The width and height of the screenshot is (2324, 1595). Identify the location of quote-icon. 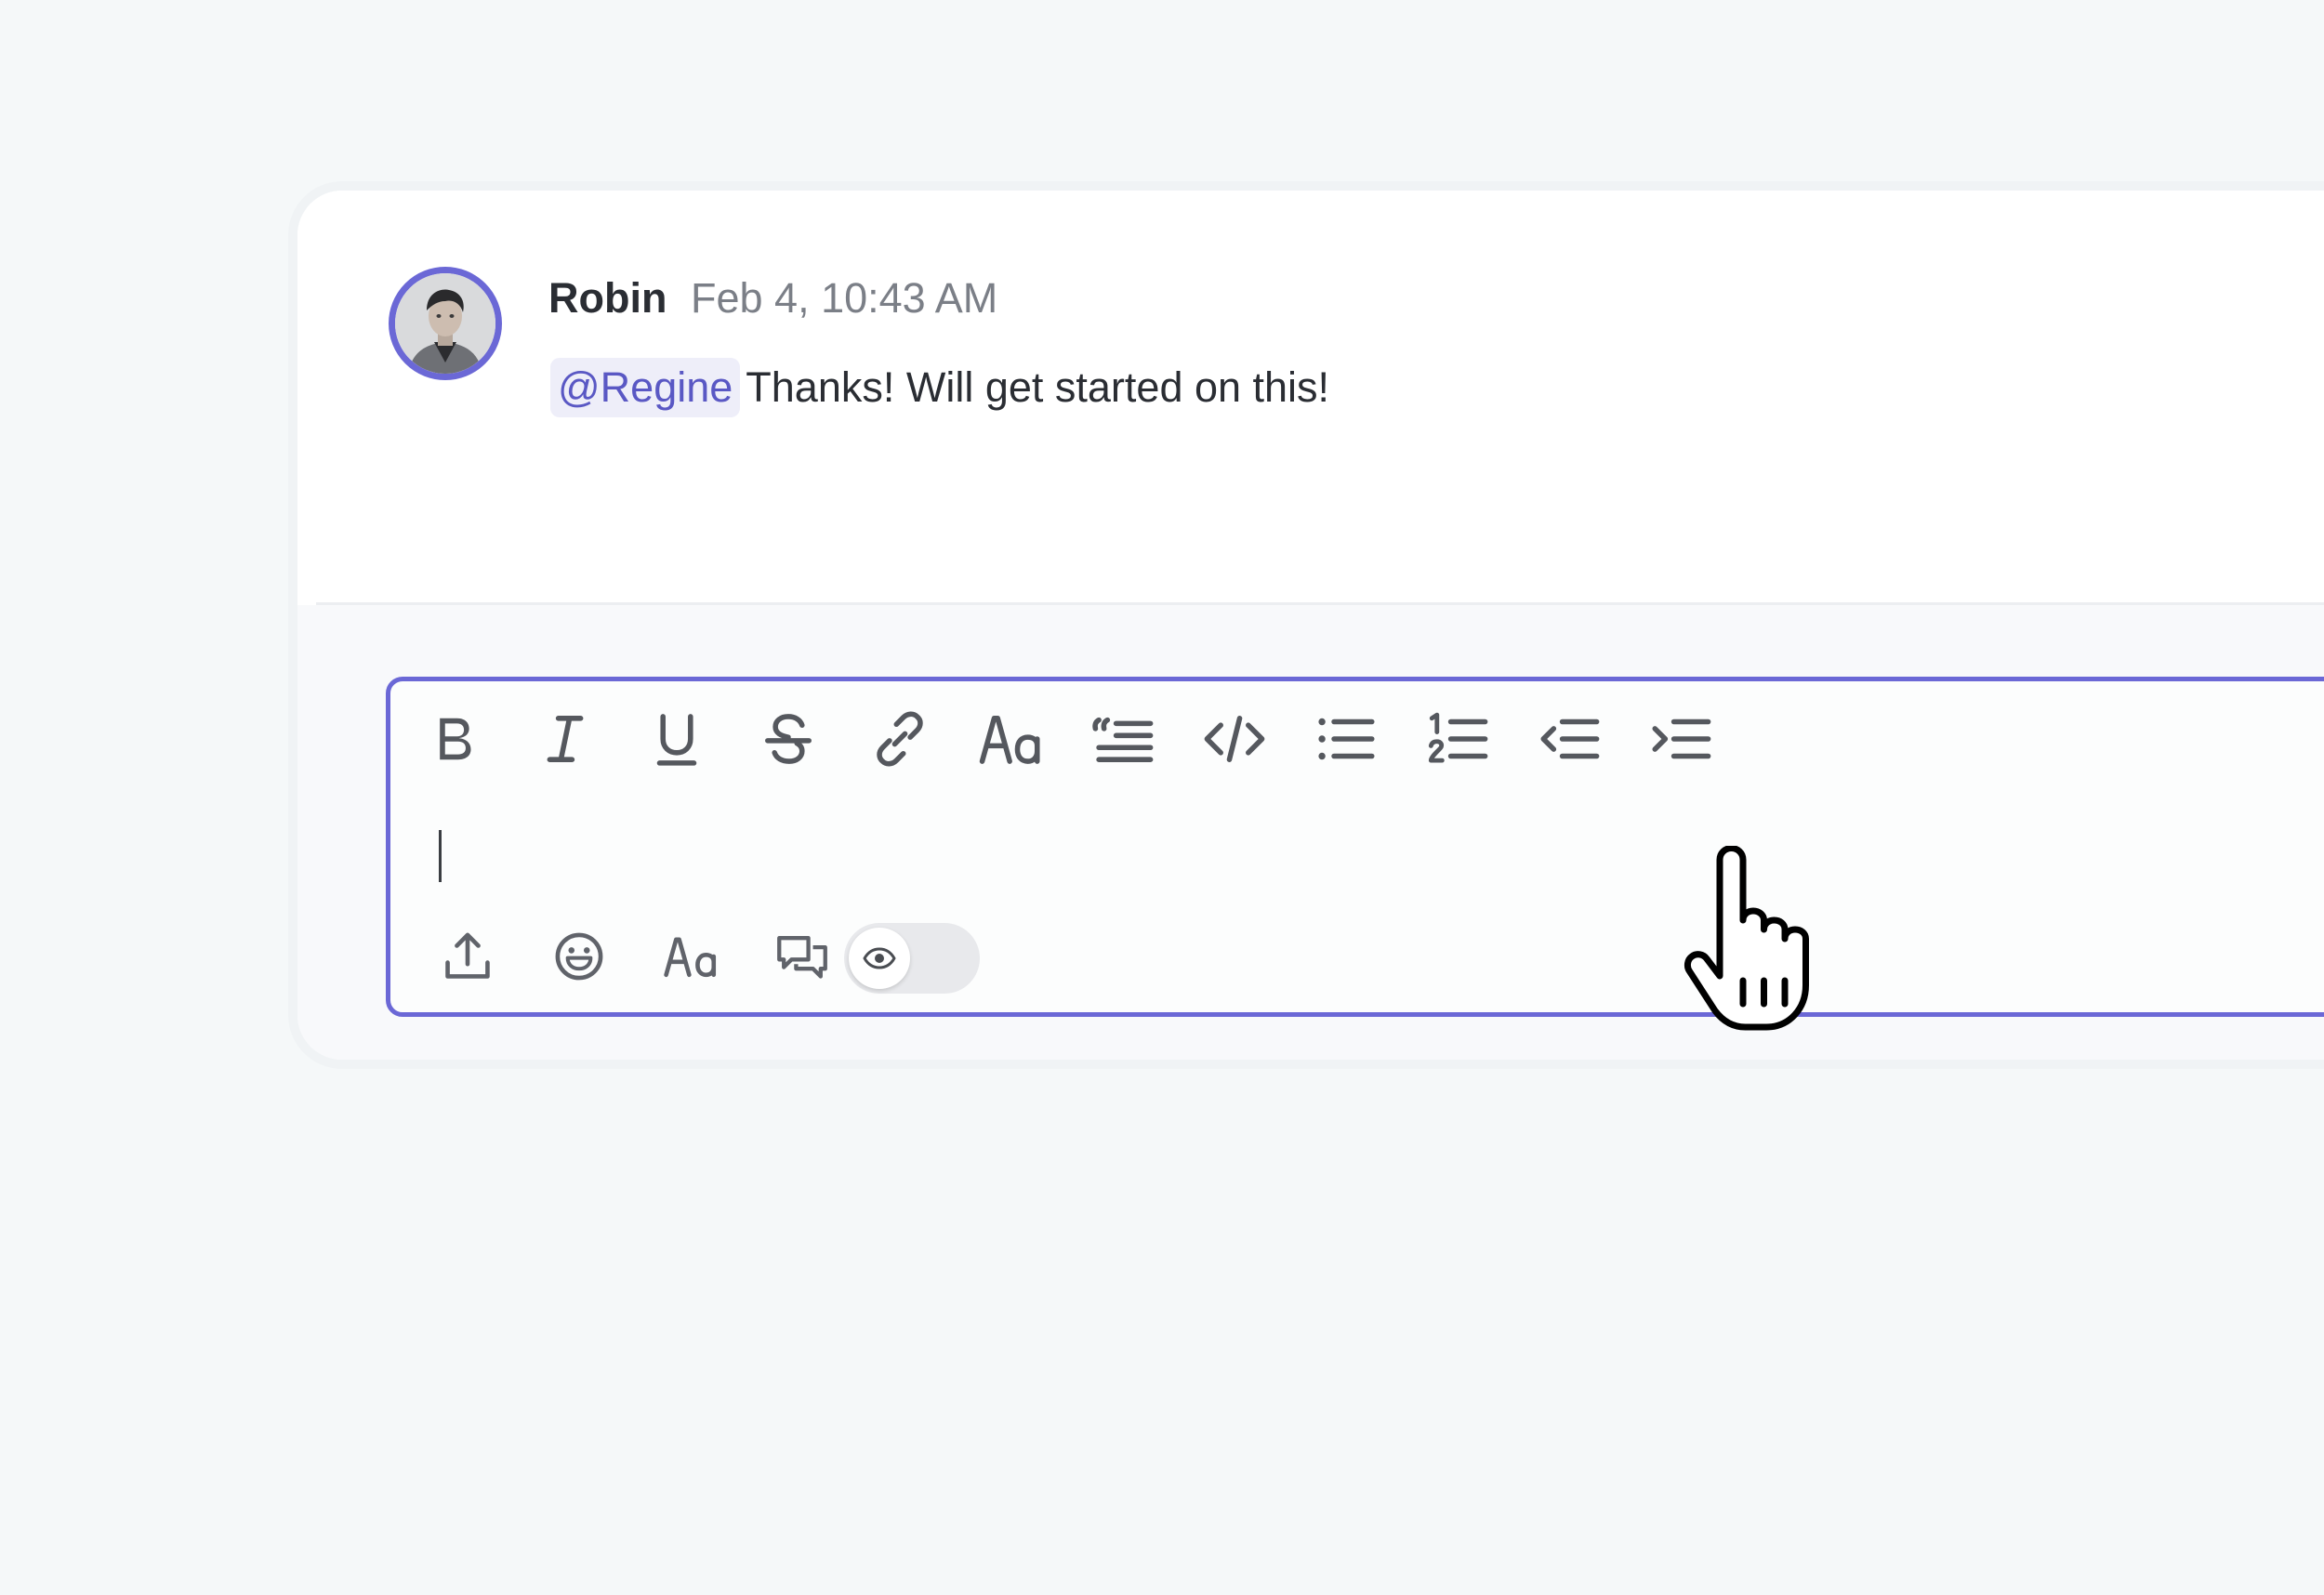
(1123, 739).